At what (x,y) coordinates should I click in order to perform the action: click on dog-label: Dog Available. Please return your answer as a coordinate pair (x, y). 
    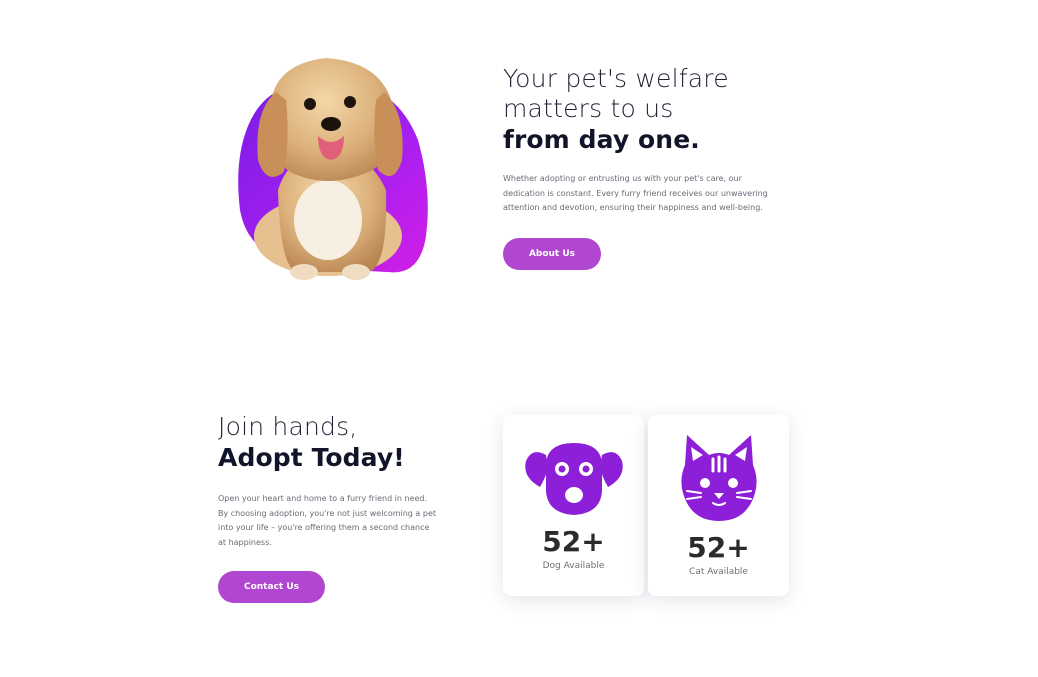
    Looking at the image, I should click on (573, 566).